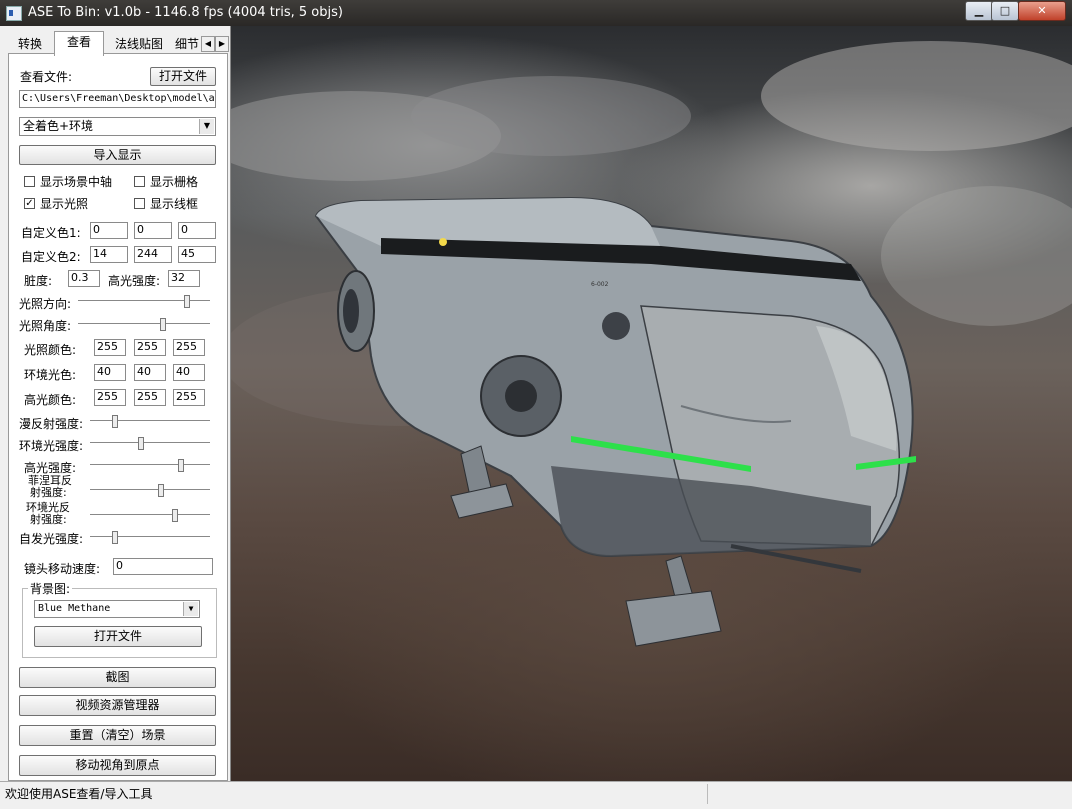  I want to click on ambient-color-r: 40, so click(110, 372).